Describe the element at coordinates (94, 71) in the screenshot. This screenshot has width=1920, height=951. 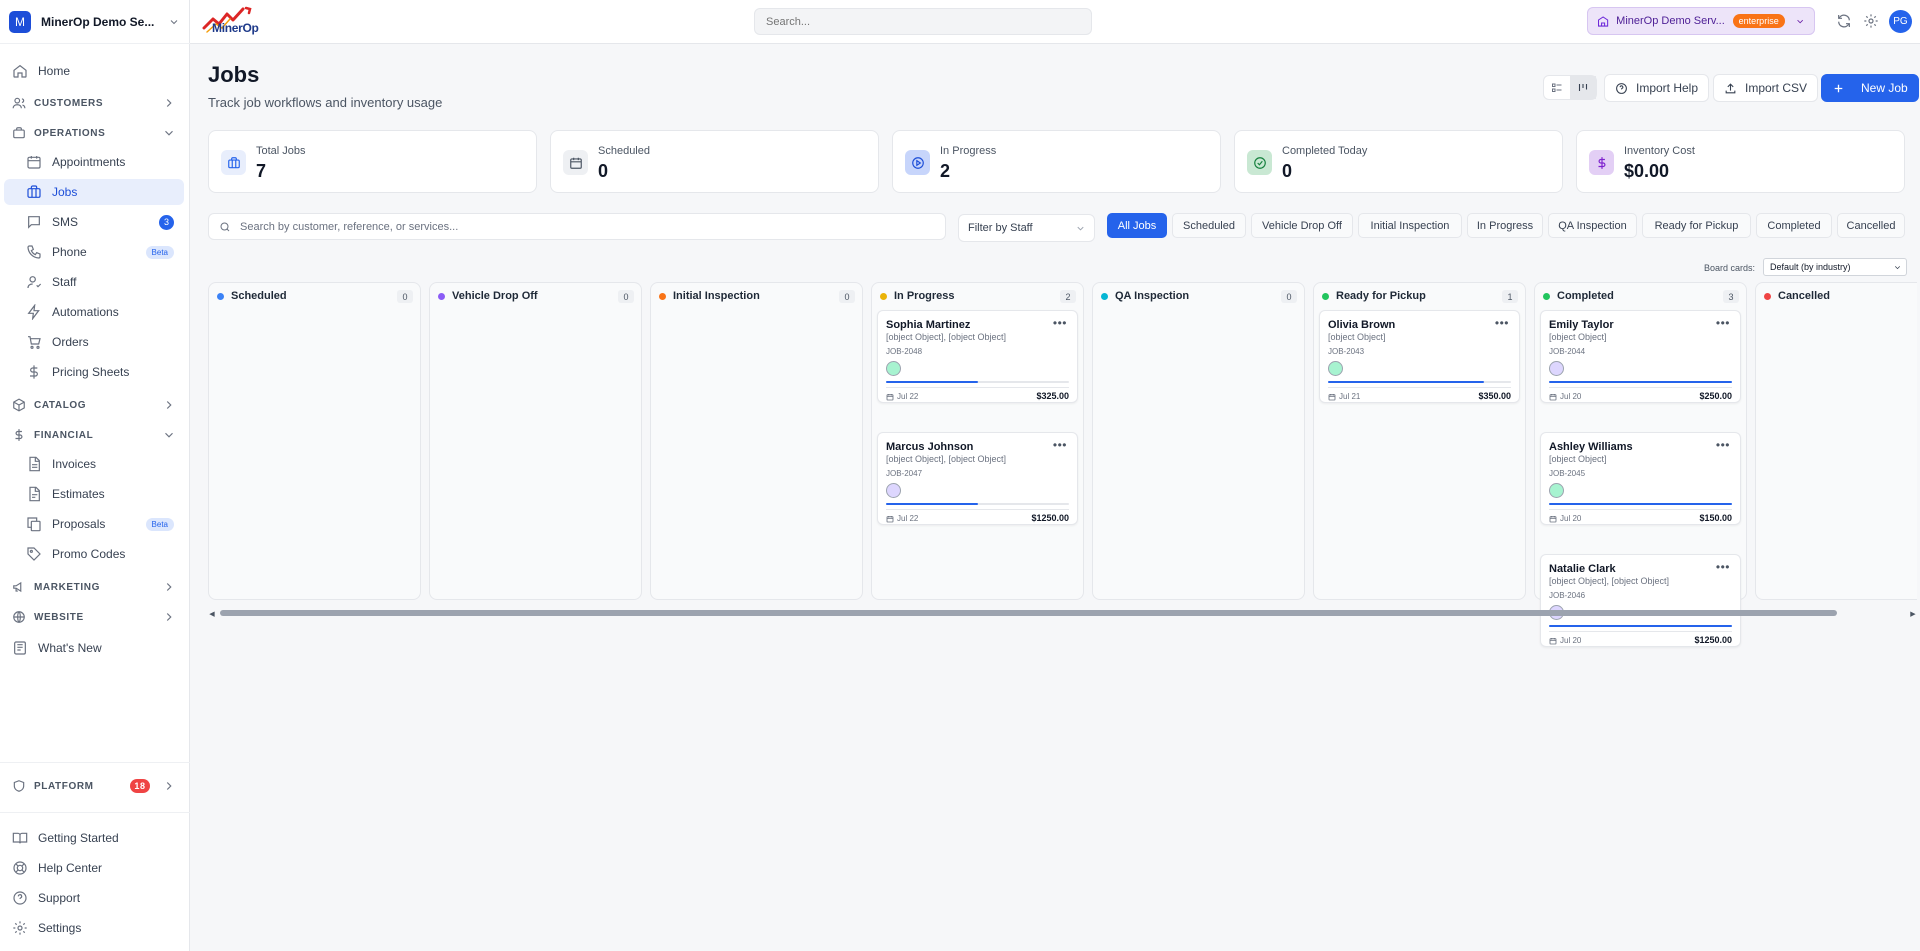
I see `sidebar-item-home: Home` at that location.